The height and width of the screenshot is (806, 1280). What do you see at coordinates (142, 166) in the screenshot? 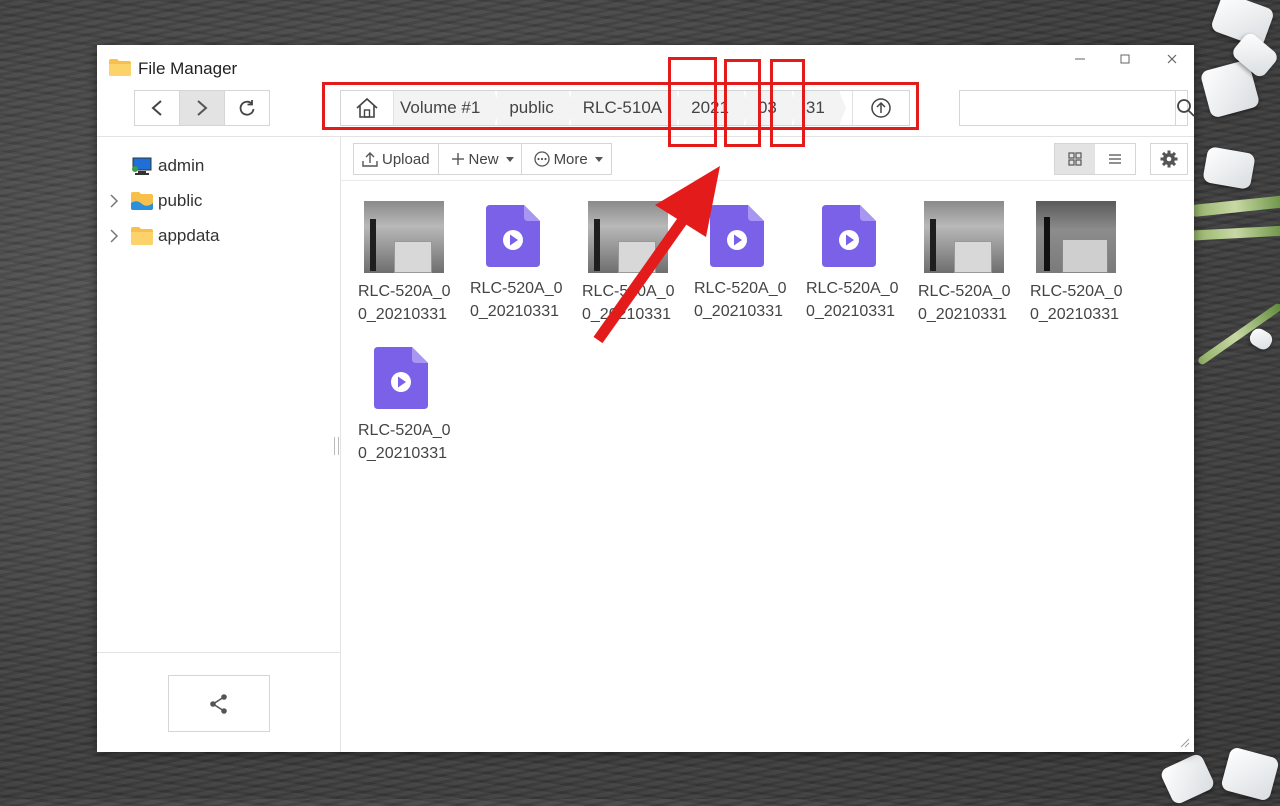
I see `user-computer-icon` at bounding box center [142, 166].